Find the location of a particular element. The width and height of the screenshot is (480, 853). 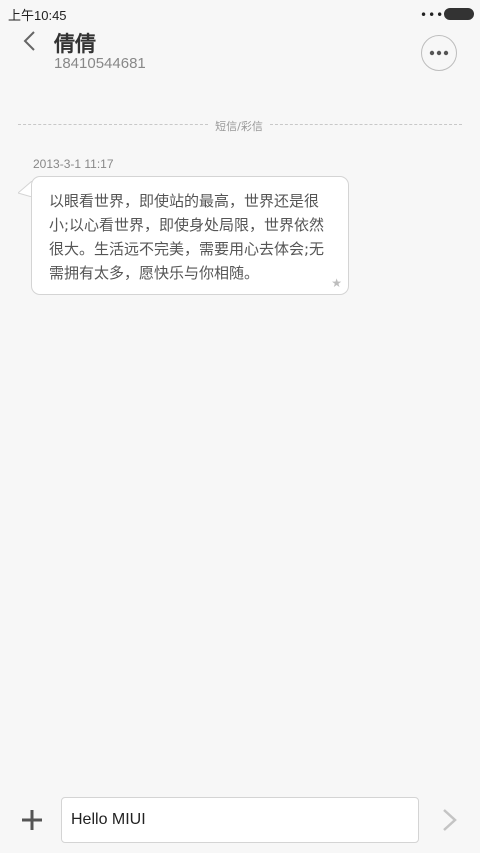

add-attachment-button is located at coordinates (32, 820).